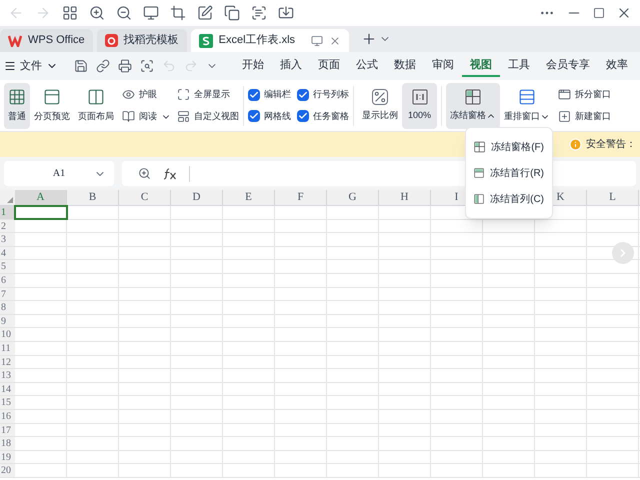 The width and height of the screenshot is (640, 480). What do you see at coordinates (257, 40) in the screenshot?
I see `tab-label: Excel工作表.xls` at bounding box center [257, 40].